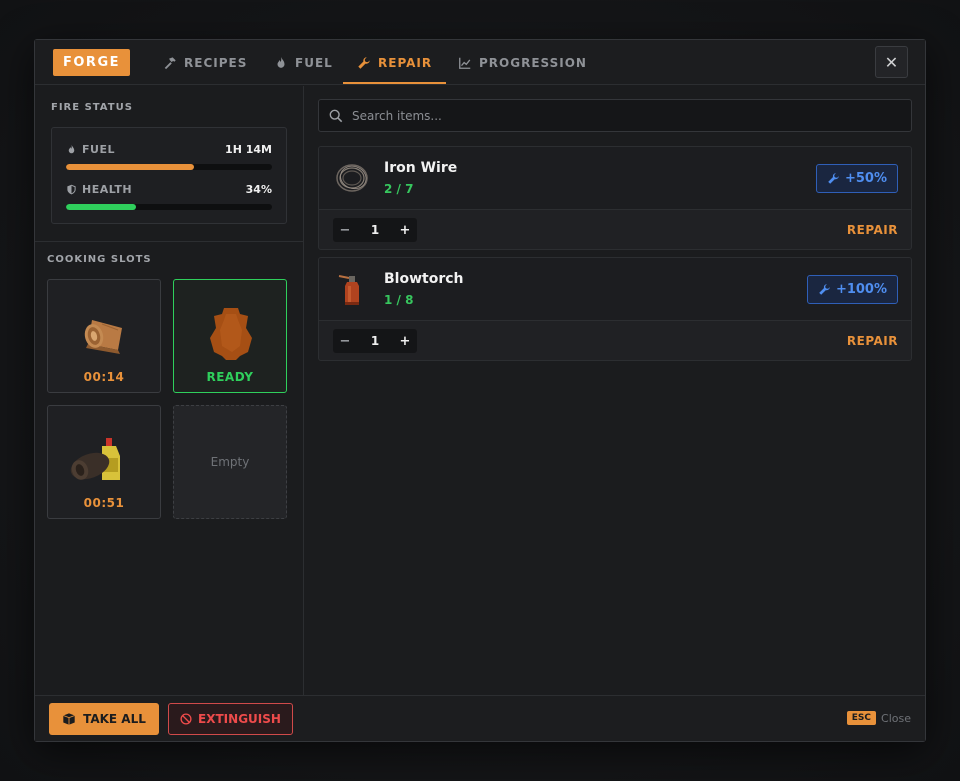 The height and width of the screenshot is (781, 960). What do you see at coordinates (216, 62) in the screenshot?
I see `tab-recipes-label: RECIPES` at bounding box center [216, 62].